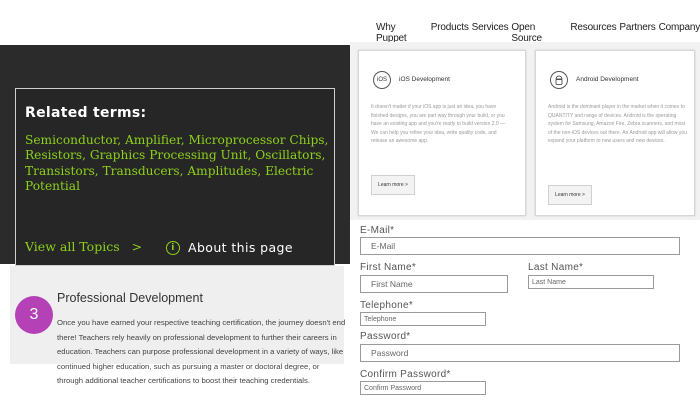  What do you see at coordinates (388, 267) in the screenshot?
I see `first-name-label: First Name*` at bounding box center [388, 267].